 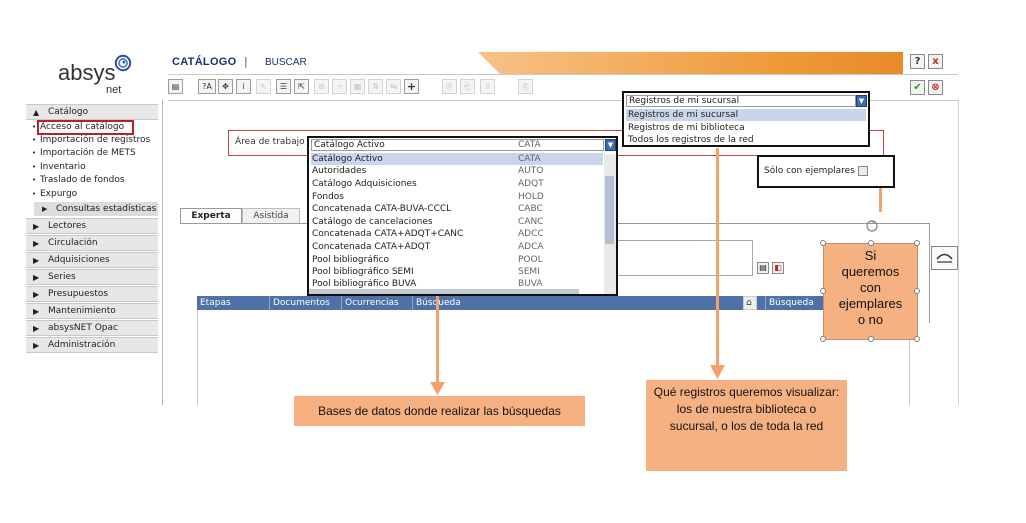 I want to click on sidebar-section-catalogo: ▲ Catálogo, so click(x=92, y=112).